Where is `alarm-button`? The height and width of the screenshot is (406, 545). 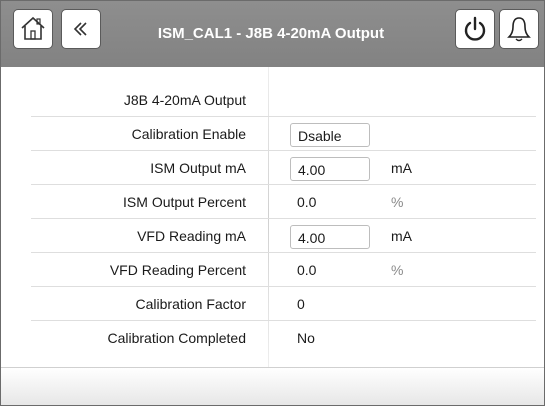
alarm-button is located at coordinates (519, 29).